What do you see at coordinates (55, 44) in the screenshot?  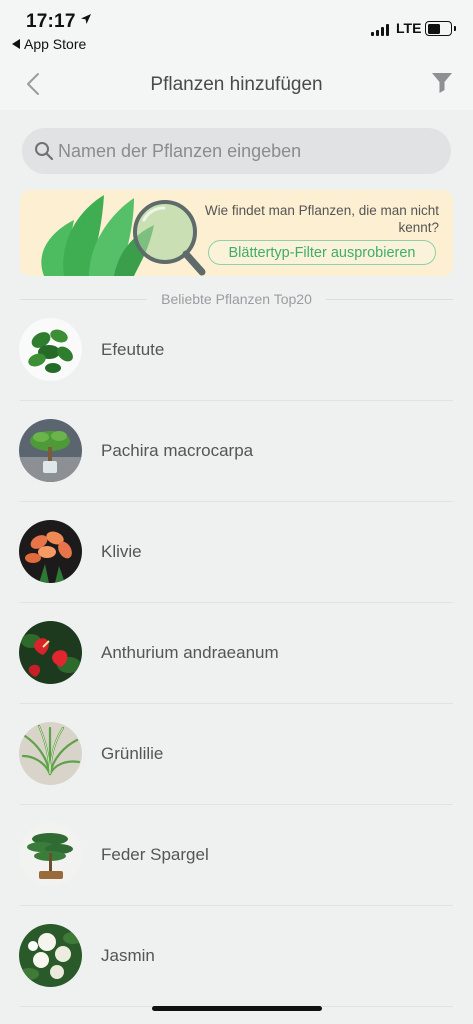 I see `back-app-label: App Store` at bounding box center [55, 44].